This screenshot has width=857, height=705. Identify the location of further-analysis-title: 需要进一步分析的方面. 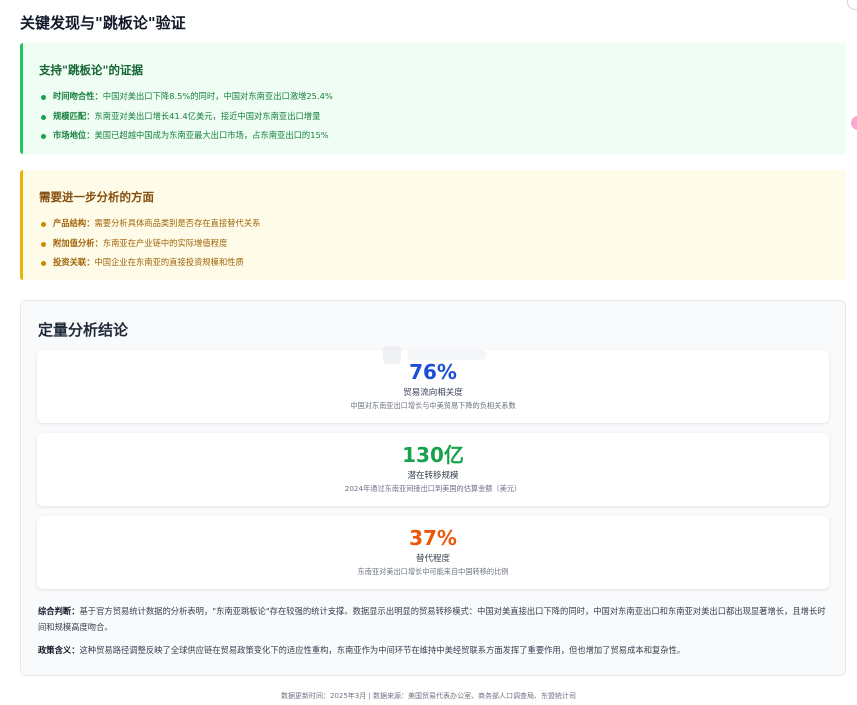
(96, 197).